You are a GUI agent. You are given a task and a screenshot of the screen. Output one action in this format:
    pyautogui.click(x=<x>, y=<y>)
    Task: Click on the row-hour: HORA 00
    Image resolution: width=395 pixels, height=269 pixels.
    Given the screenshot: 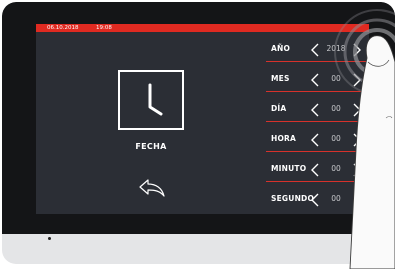 What is the action you would take?
    pyautogui.click(x=316, y=140)
    